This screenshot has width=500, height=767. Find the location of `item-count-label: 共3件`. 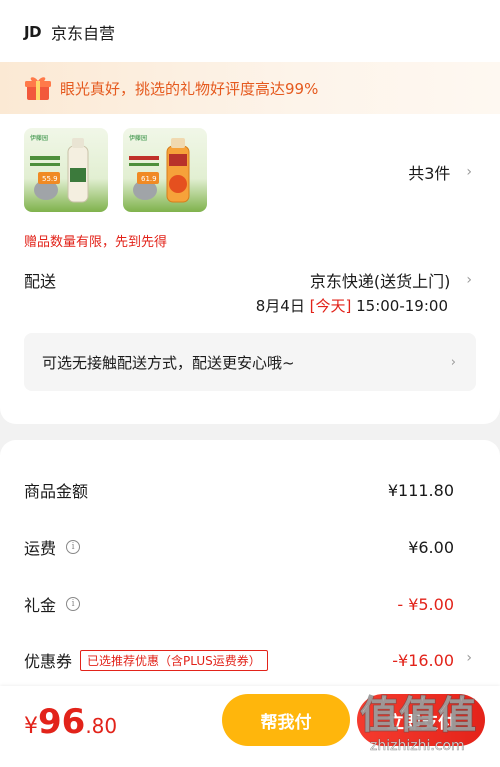

item-count-label: 共3件 is located at coordinates (429, 173).